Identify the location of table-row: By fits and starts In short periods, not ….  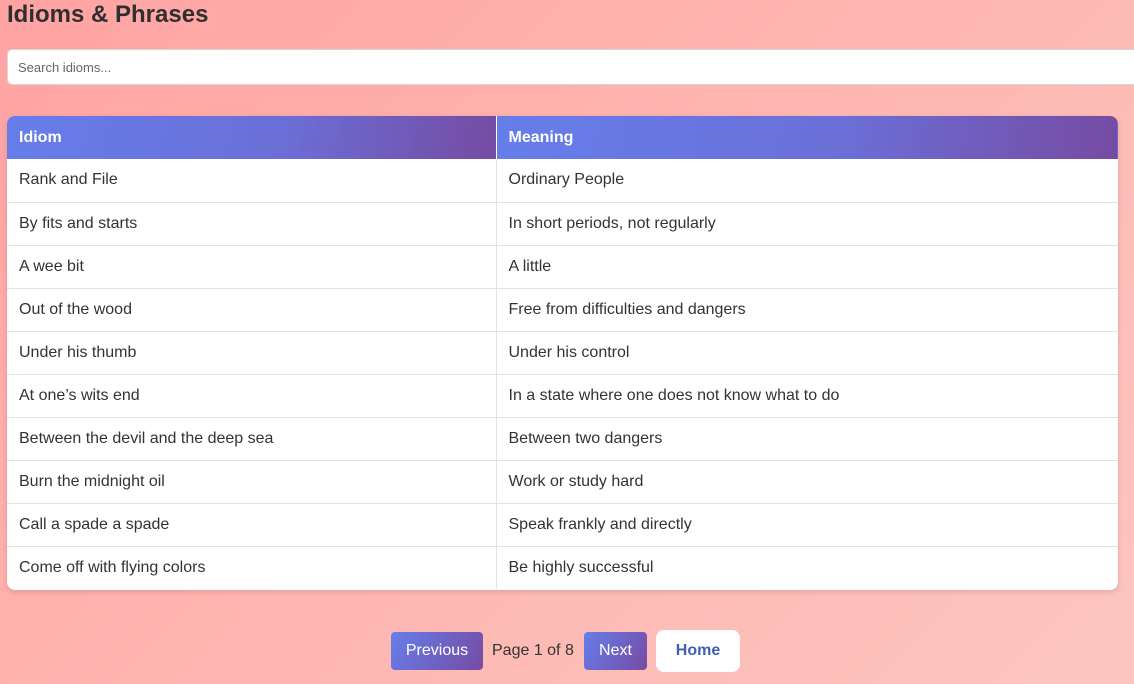
(562, 223).